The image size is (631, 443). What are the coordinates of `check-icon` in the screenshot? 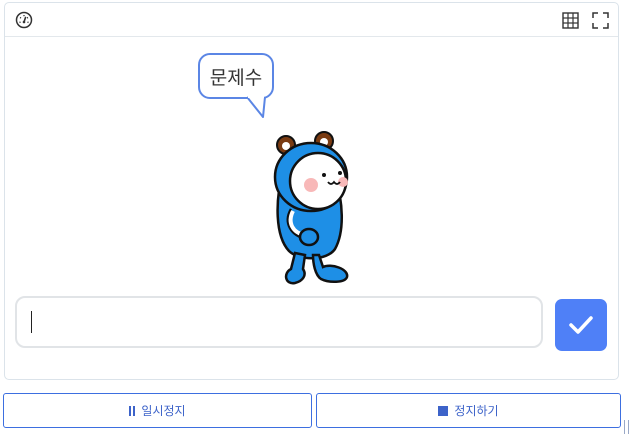 It's located at (581, 325).